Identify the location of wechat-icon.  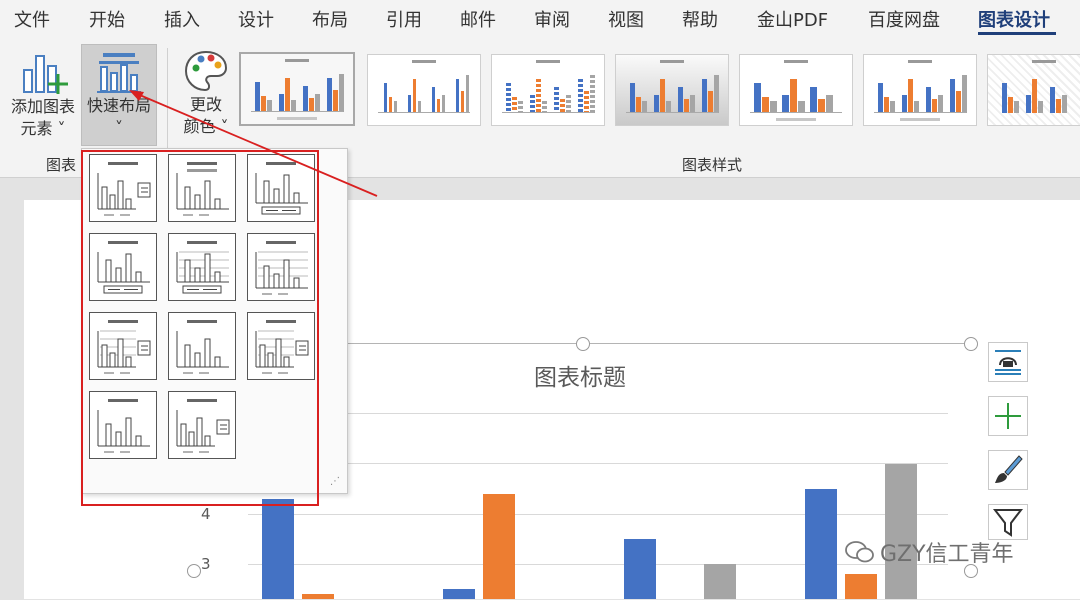
(859, 552).